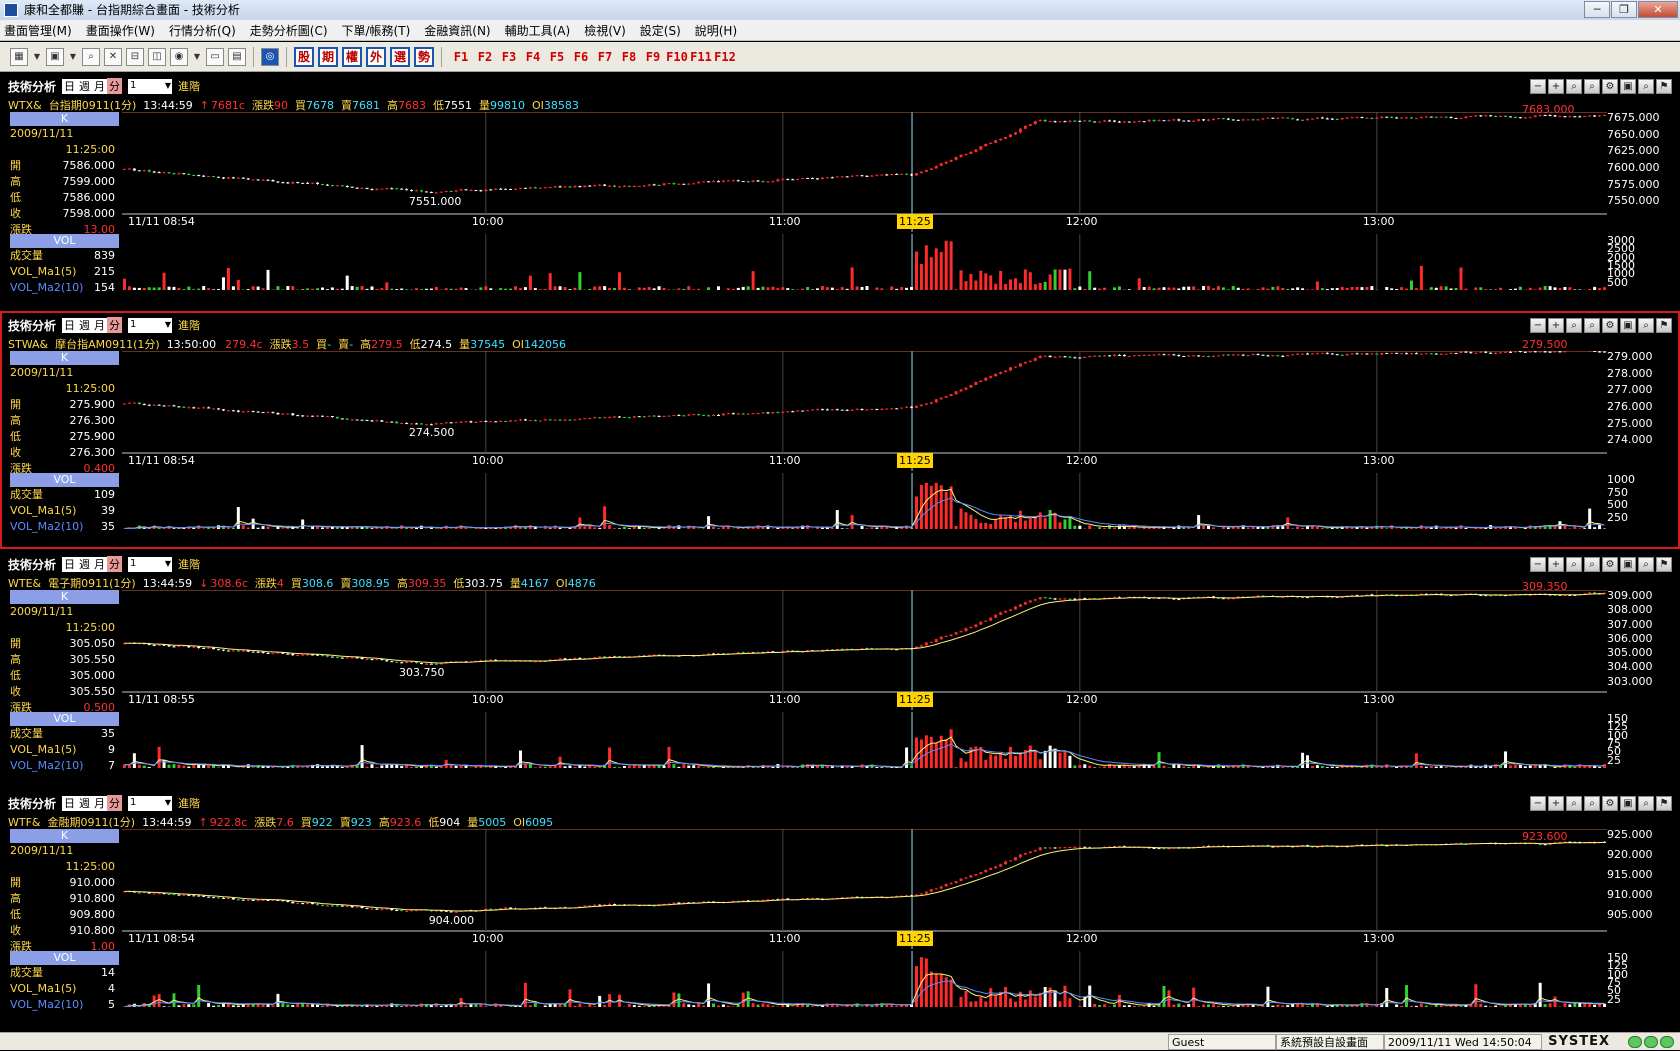 This screenshot has height=1051, width=1680. Describe the element at coordinates (605, 30) in the screenshot. I see `menu-item: 檢視(V)` at that location.